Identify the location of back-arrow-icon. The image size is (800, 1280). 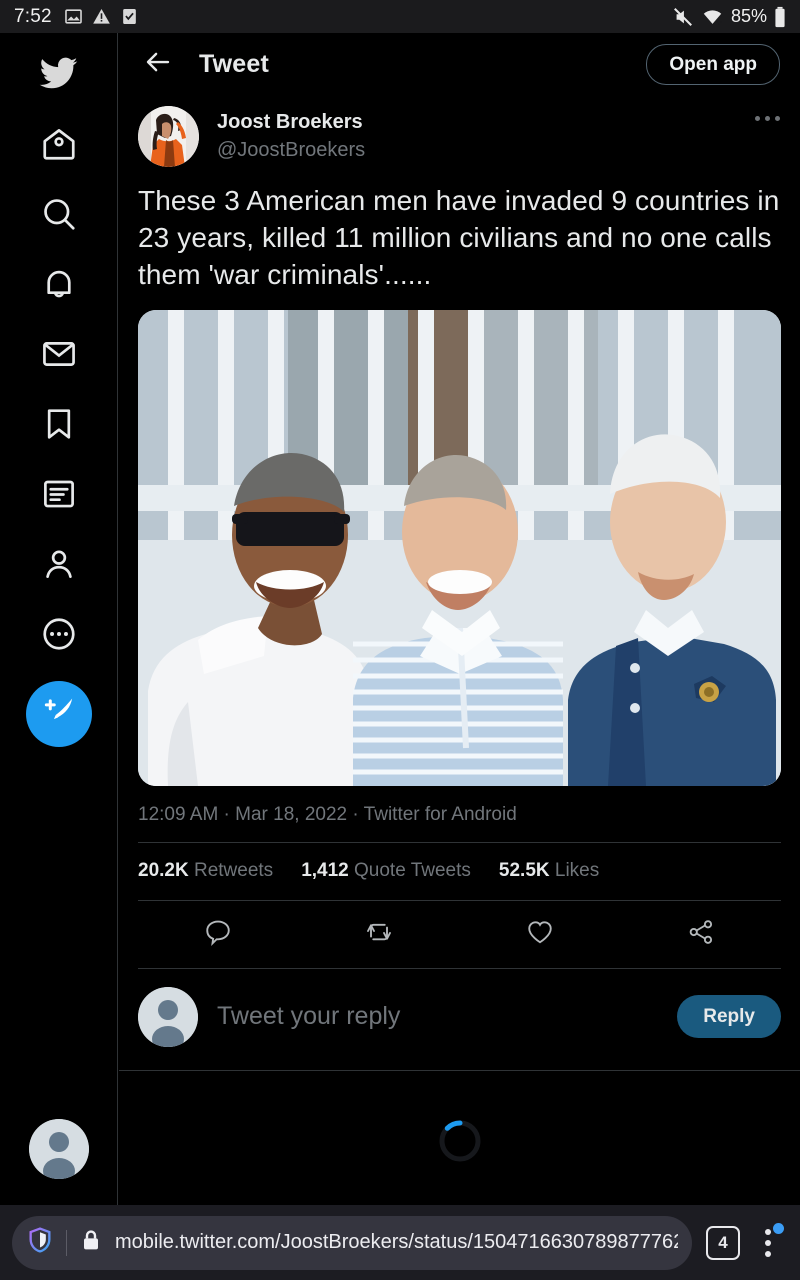
(158, 64).